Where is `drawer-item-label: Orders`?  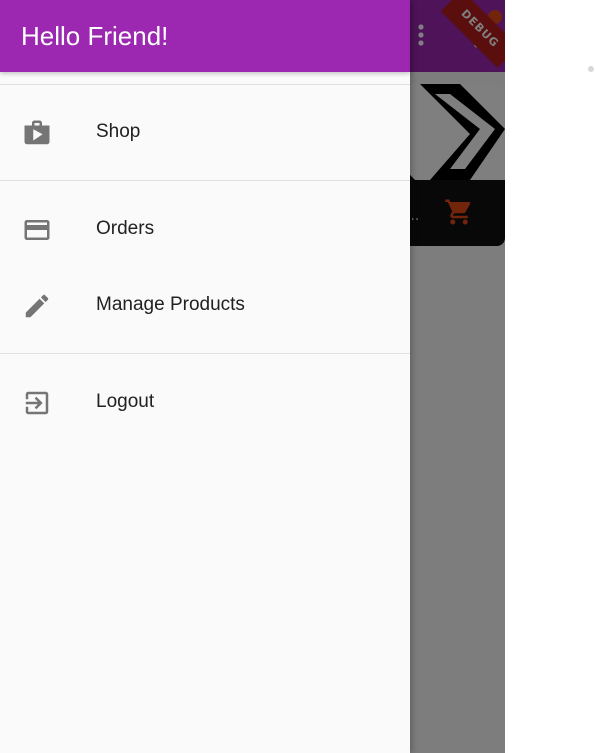 drawer-item-label: Orders is located at coordinates (125, 228).